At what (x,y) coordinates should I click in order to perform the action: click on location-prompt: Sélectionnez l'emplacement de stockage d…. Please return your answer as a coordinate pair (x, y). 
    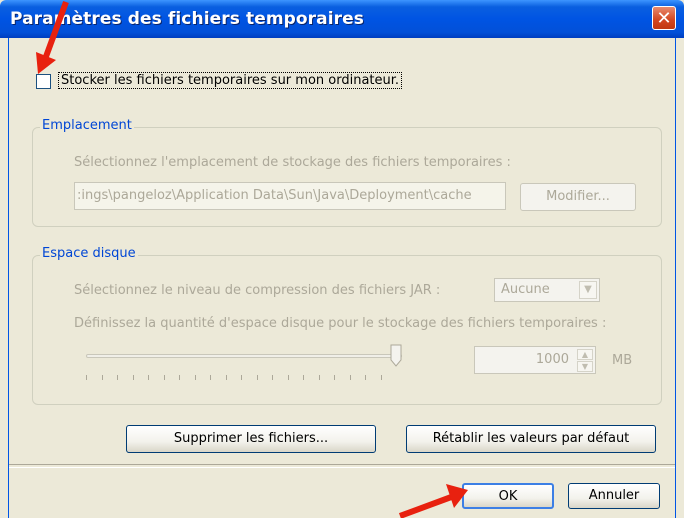
    Looking at the image, I should click on (292, 162).